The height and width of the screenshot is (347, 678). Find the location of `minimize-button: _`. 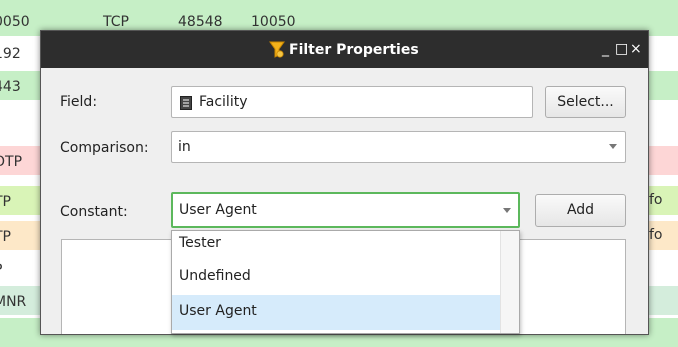

minimize-button: _ is located at coordinates (605, 49).